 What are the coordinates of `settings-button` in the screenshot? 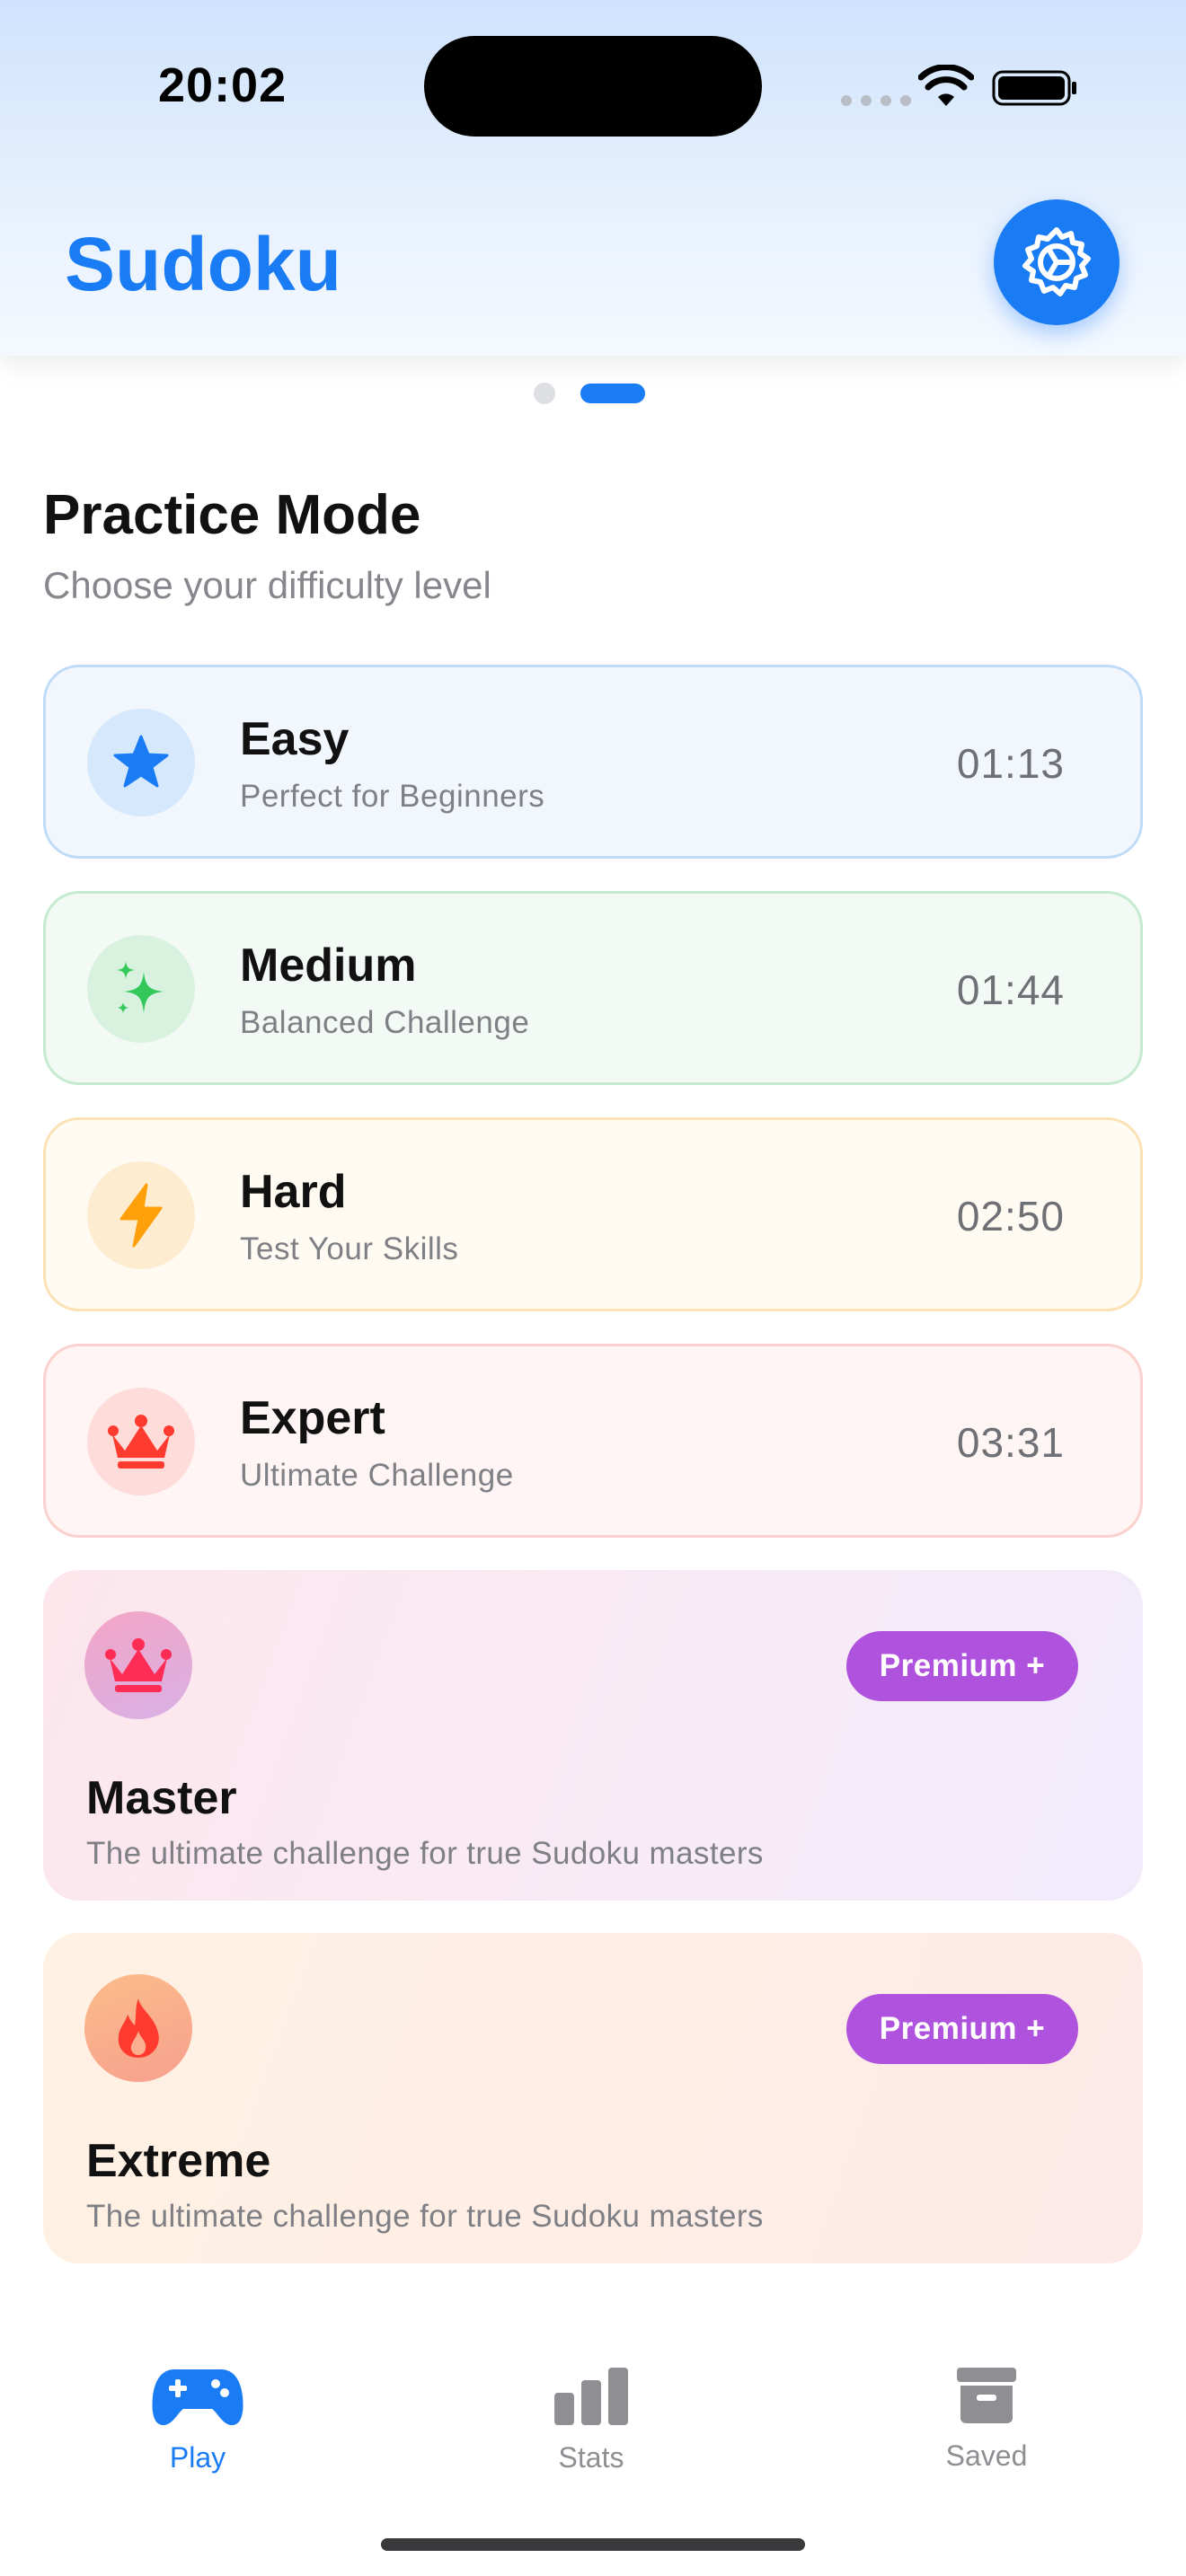 It's located at (1057, 262).